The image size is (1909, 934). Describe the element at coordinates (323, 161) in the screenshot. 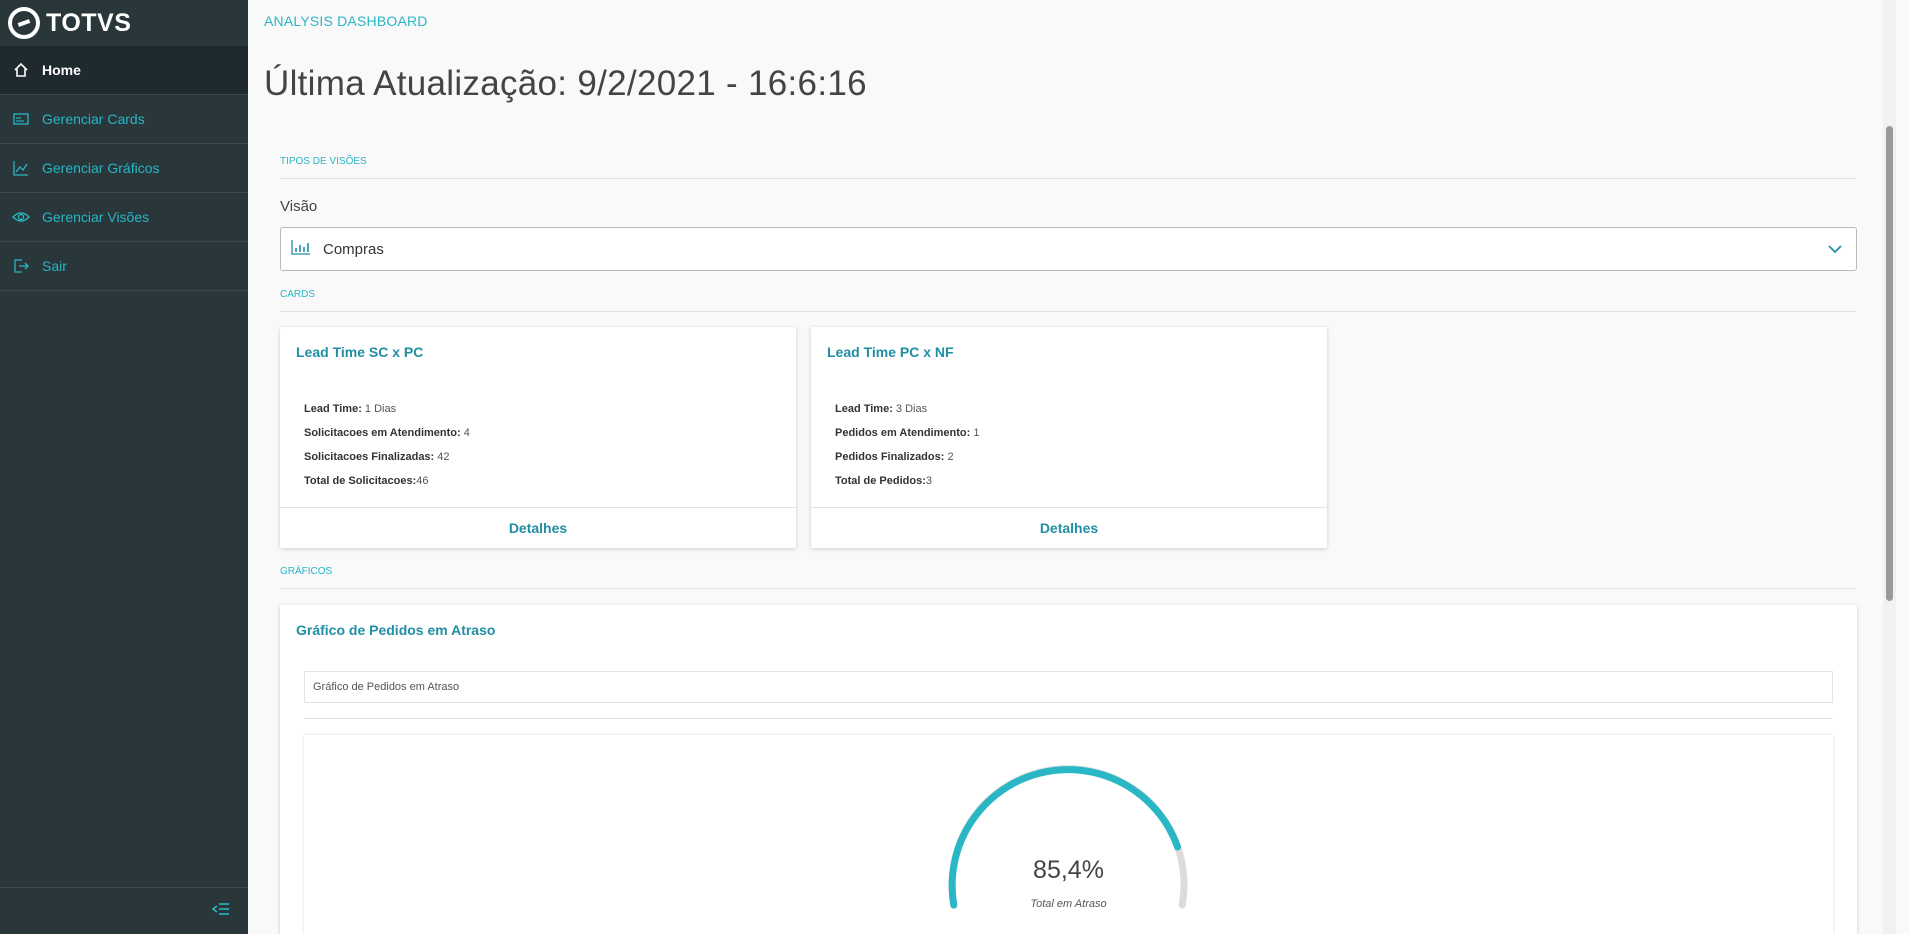

I see `section-label-views: TIPOS DE VISÕES` at that location.